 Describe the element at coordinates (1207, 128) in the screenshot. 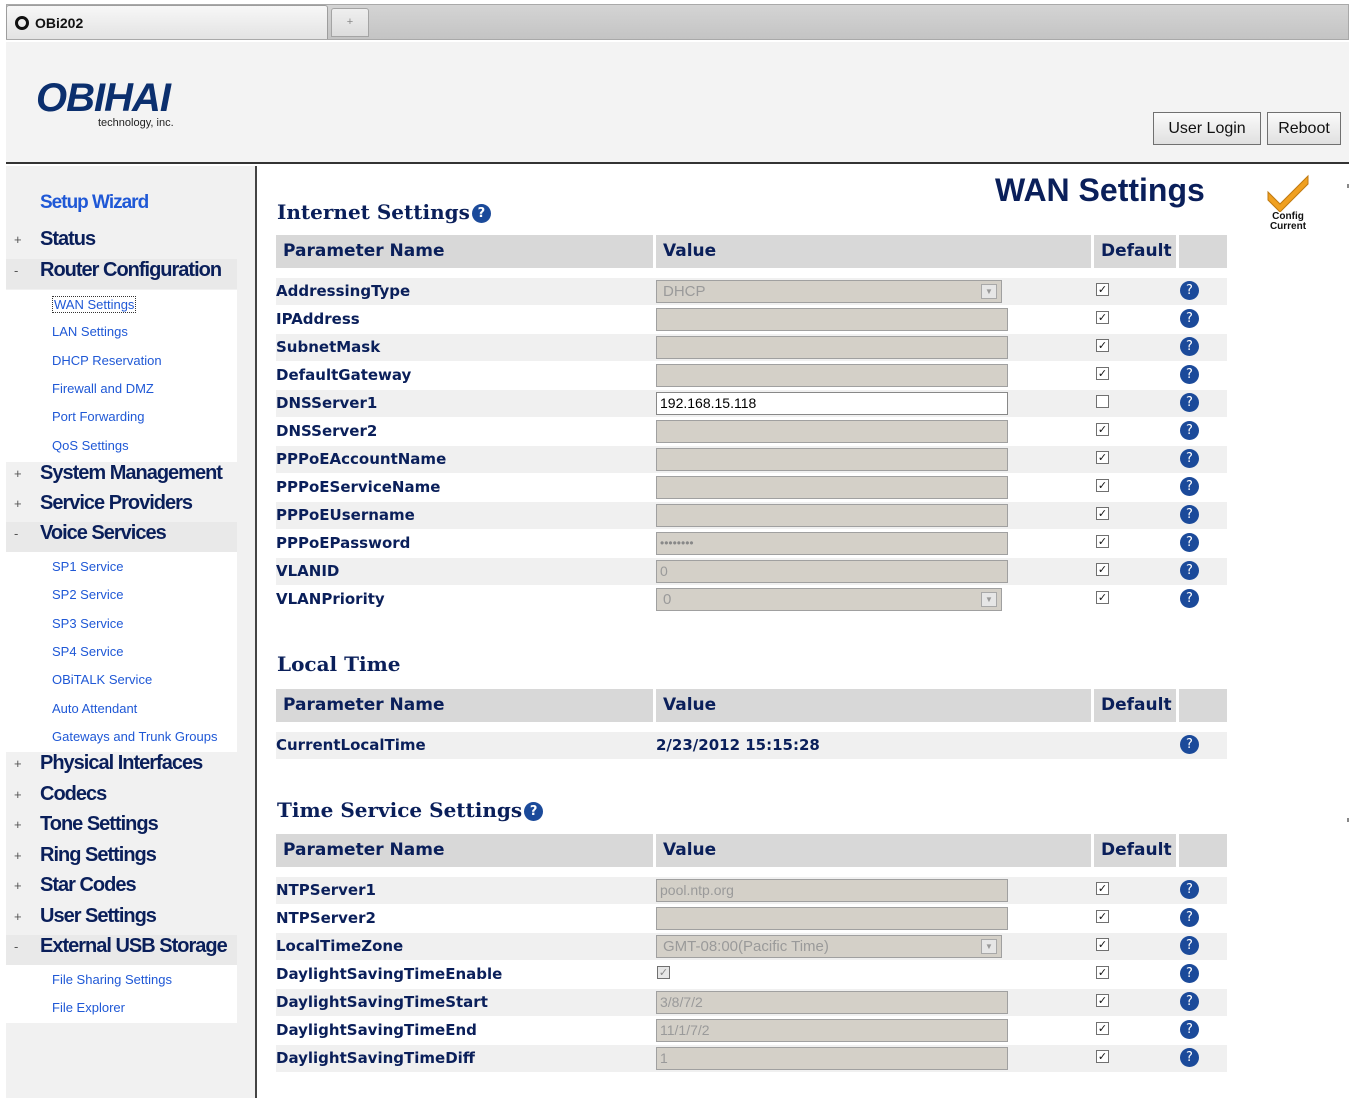

I see `user-login-button: User Login` at that location.